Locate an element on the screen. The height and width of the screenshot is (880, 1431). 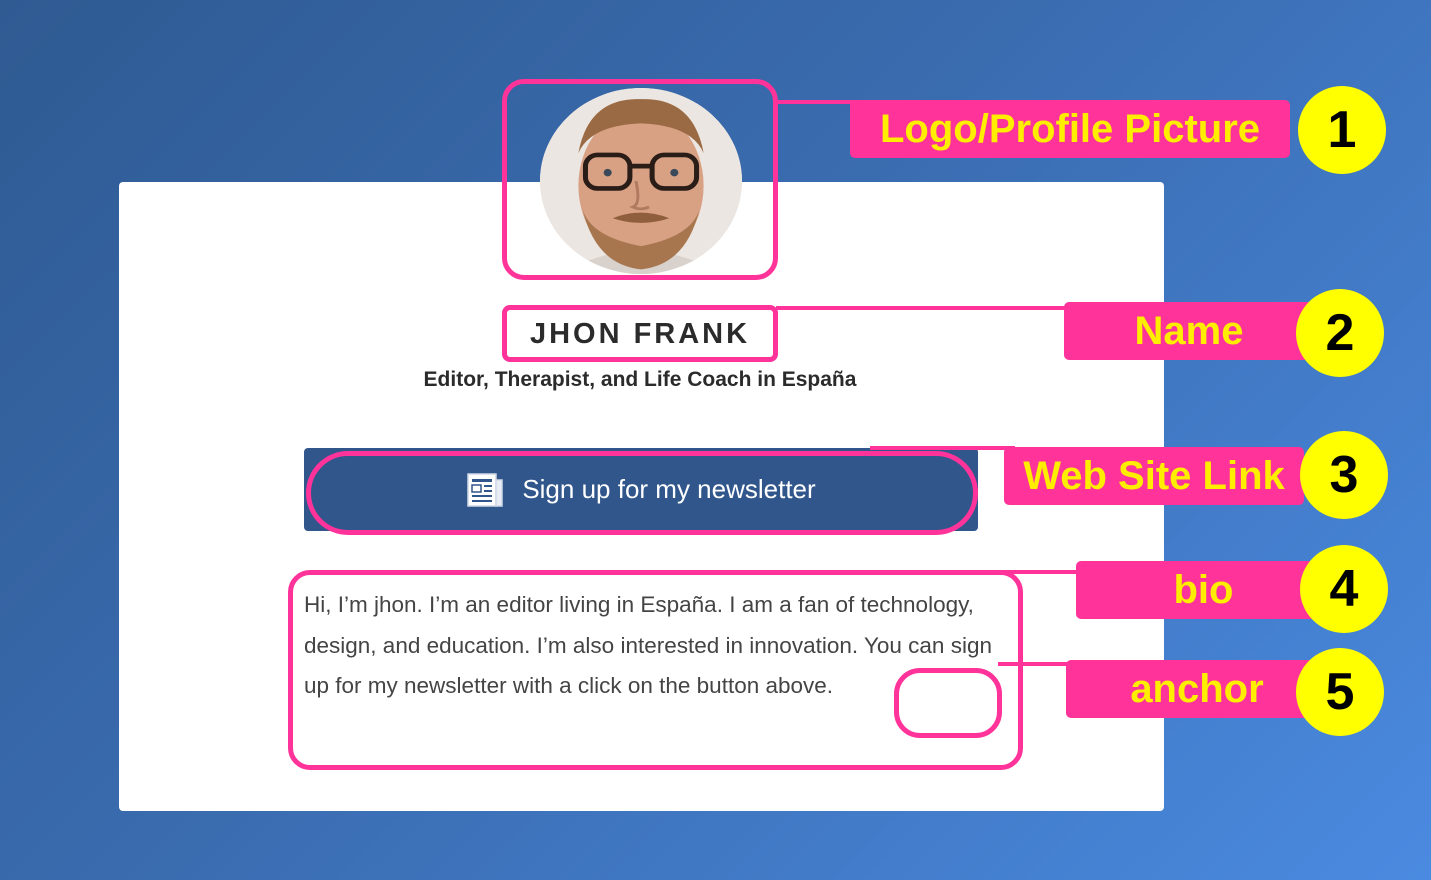
callout-number-4: 4 is located at coordinates (1344, 589).